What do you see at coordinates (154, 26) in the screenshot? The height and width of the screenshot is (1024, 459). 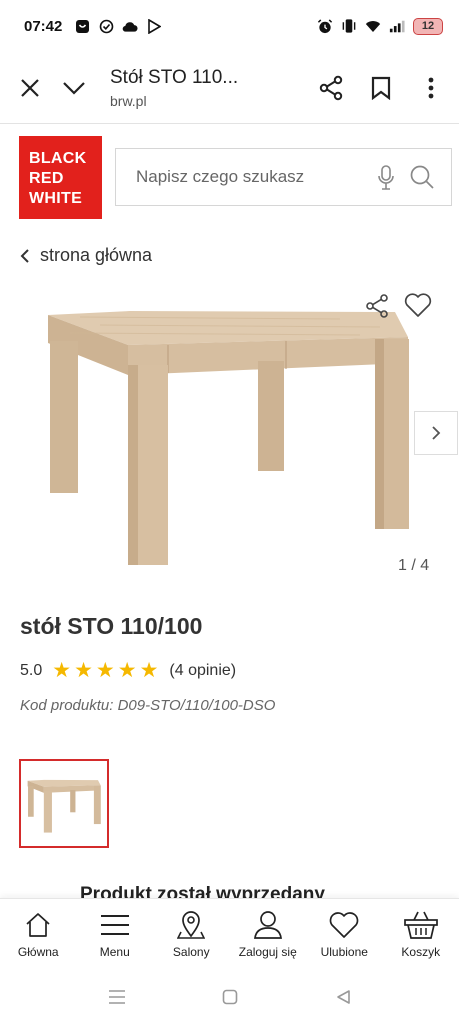 I see `play-store-icon` at bounding box center [154, 26].